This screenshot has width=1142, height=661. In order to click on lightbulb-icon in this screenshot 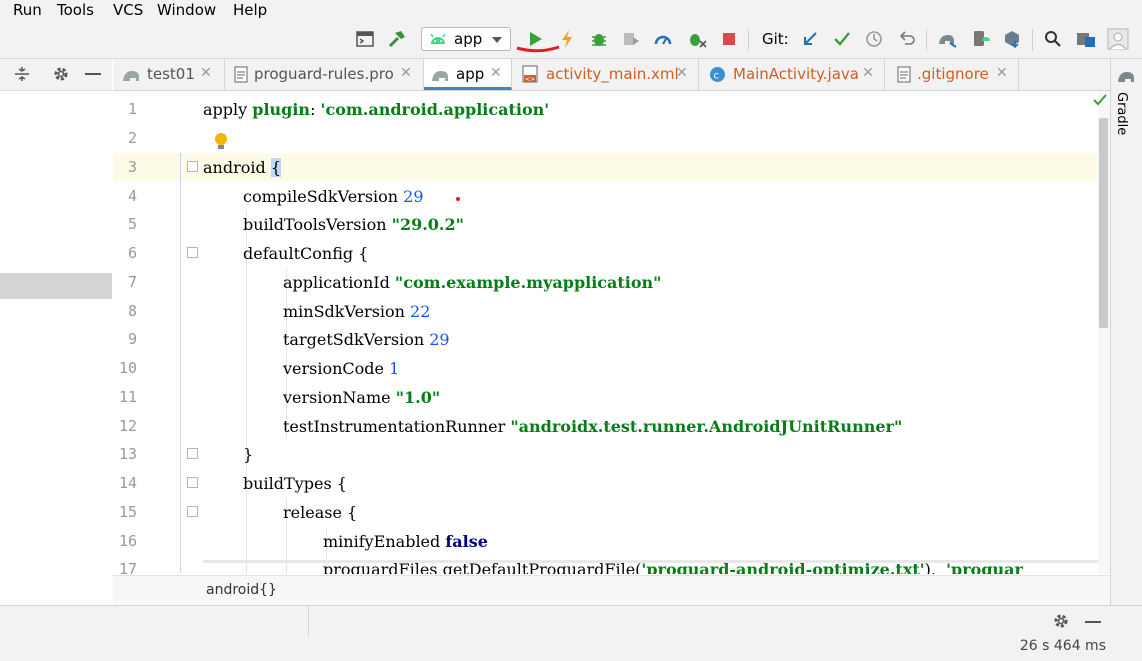, I will do `click(221, 143)`.